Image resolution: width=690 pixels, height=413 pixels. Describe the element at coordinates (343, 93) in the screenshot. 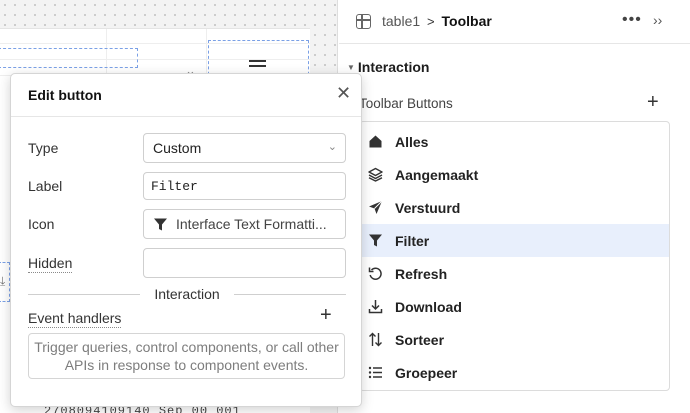

I see `close-icon: ✕` at that location.